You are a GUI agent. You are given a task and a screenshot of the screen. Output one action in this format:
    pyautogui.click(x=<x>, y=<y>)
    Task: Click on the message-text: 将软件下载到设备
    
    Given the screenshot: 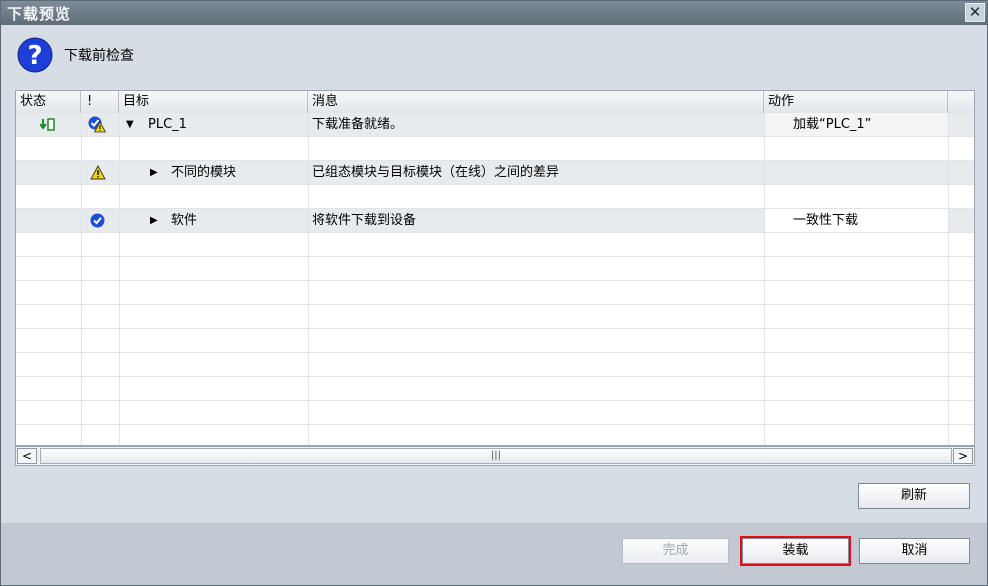 What is the action you would take?
    pyautogui.click(x=364, y=220)
    